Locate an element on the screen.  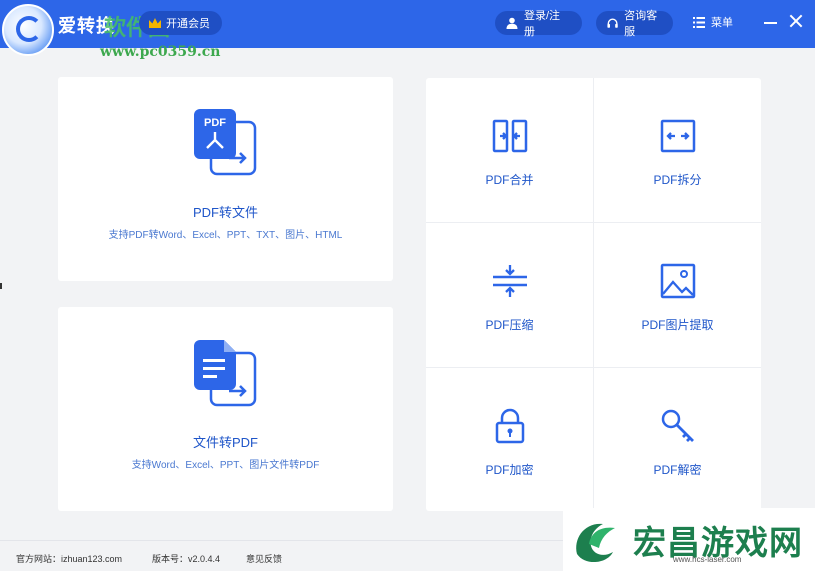
menu-icon is located at coordinates (699, 22).